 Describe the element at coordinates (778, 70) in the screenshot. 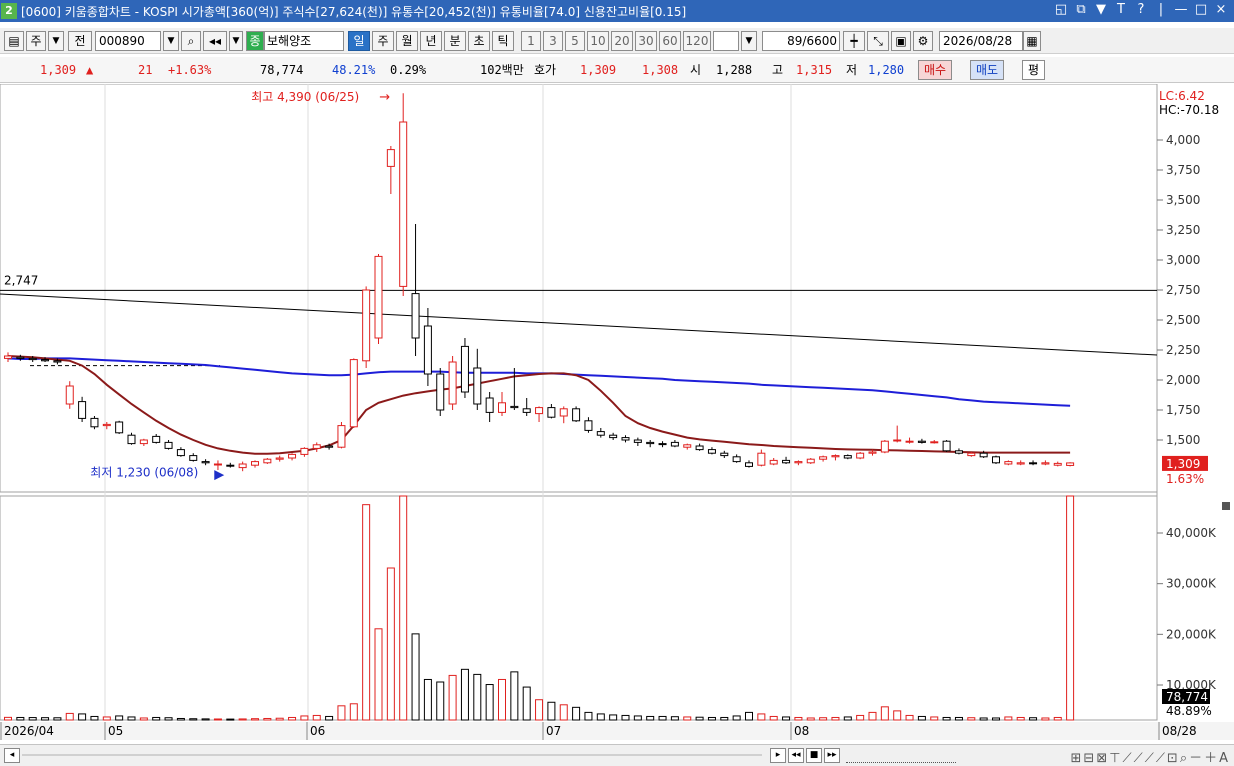

I see `high-label: 고` at that location.